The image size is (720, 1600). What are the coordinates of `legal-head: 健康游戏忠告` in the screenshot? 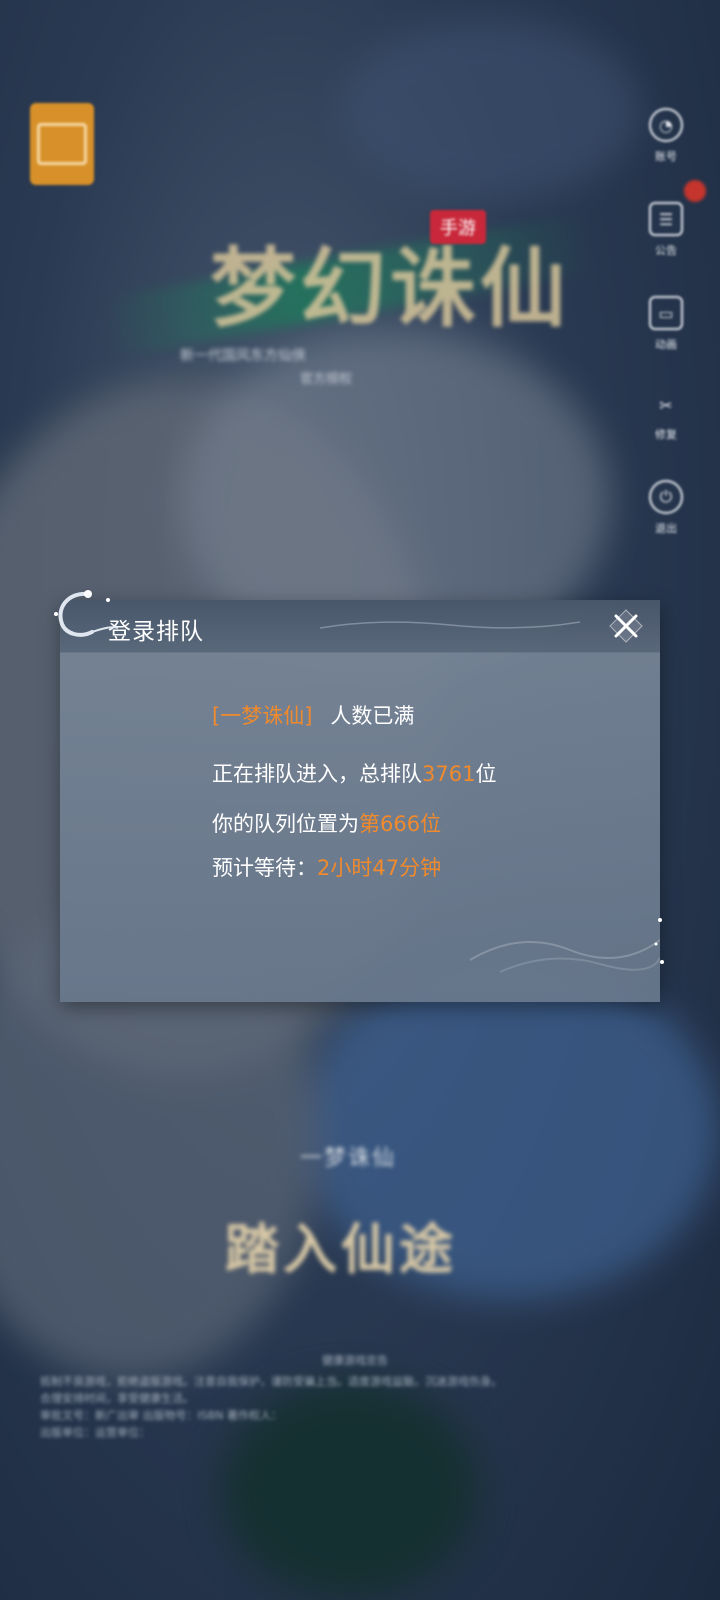 It's located at (355, 1360).